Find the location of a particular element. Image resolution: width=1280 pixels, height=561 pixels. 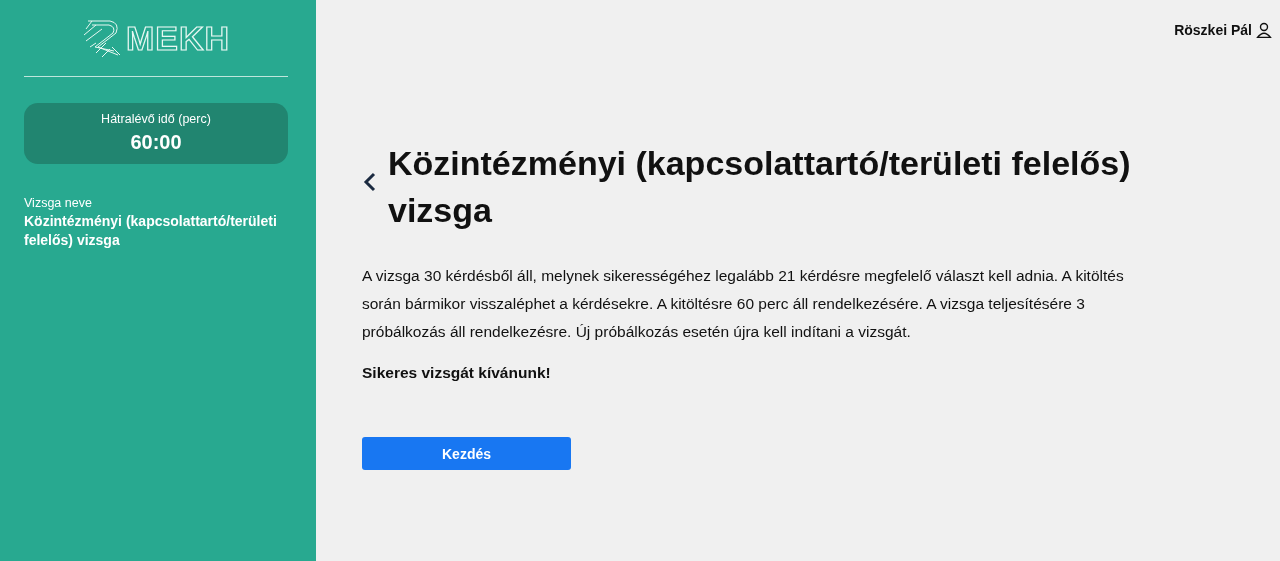

good-luck-text: Sikeres vizsgát kívánunk! is located at coordinates (457, 373).